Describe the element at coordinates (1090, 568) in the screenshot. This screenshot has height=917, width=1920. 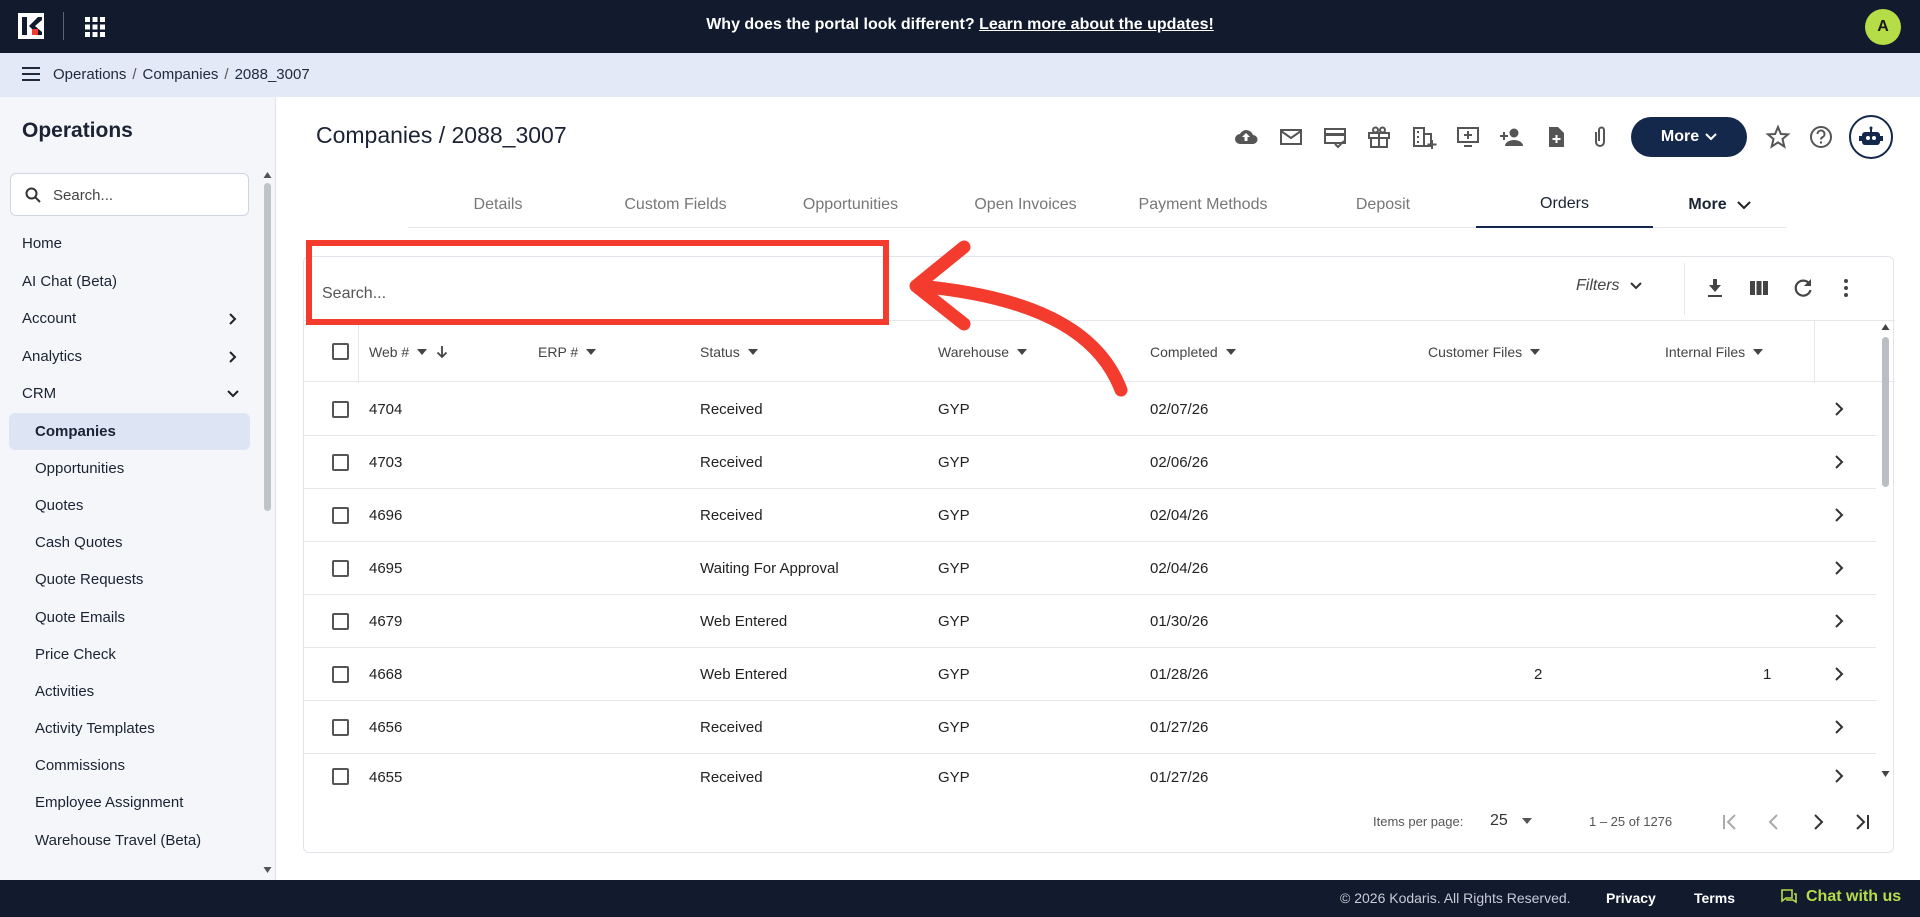
I see `table-row: 4695 Waiting For Approval GYP 02/04/26` at that location.